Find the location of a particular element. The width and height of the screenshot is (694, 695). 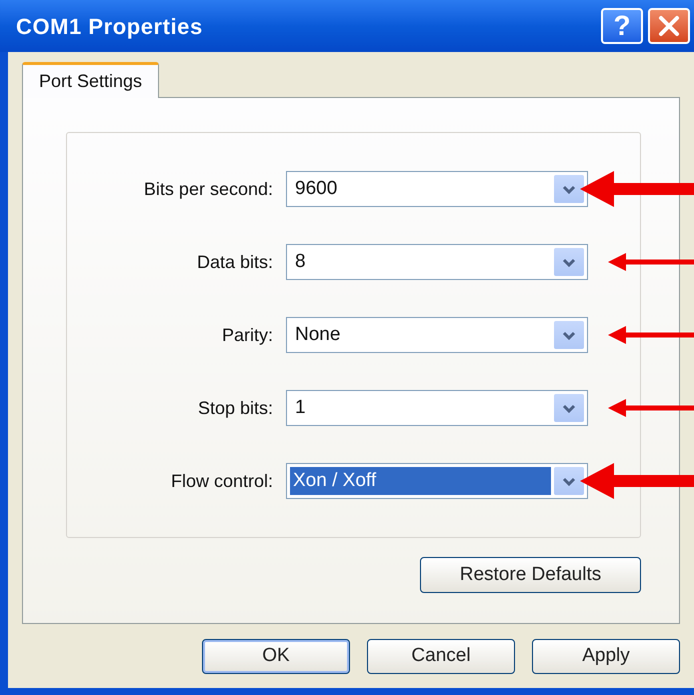

dropdown-field: 9600 is located at coordinates (437, 189).